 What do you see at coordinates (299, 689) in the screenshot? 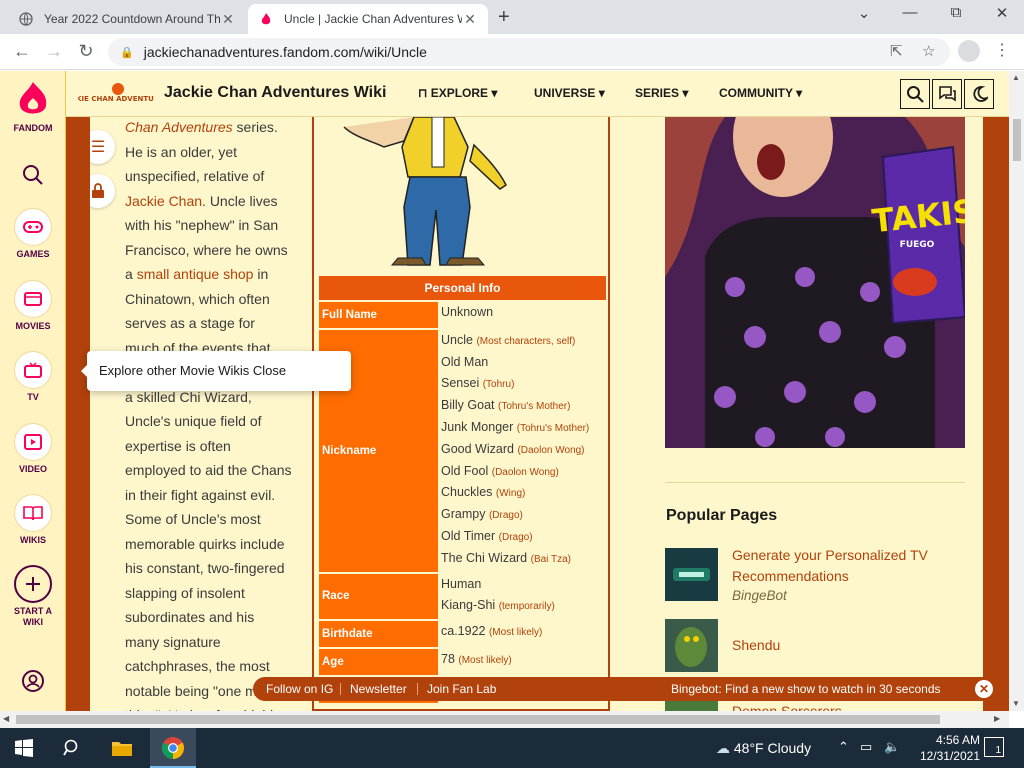
I see `follow-ig-link: Follow on IG` at bounding box center [299, 689].